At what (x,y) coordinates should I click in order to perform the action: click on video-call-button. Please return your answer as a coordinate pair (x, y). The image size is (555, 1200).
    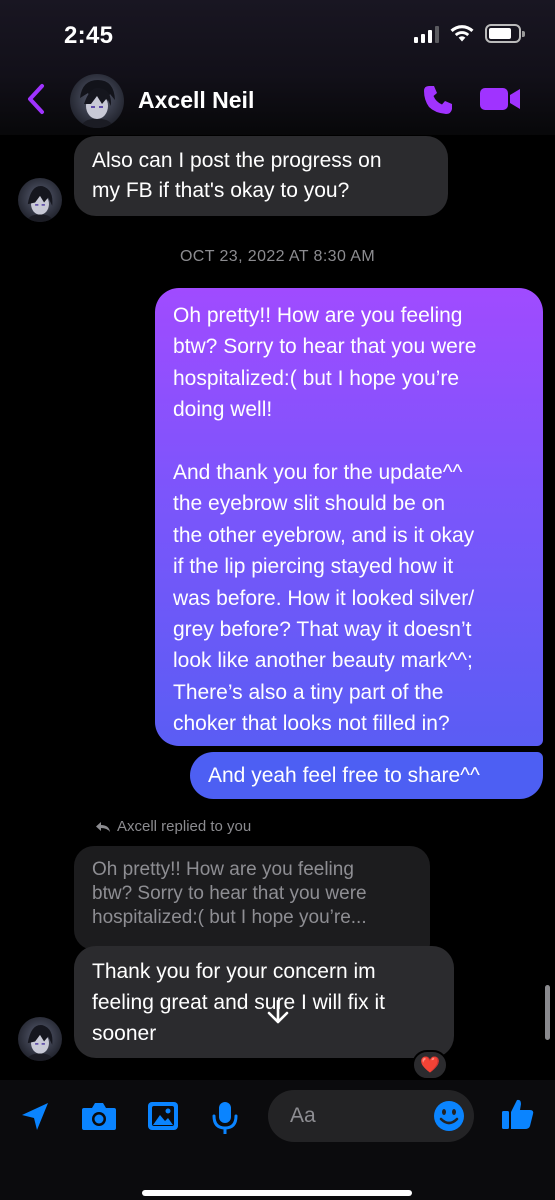
    Looking at the image, I should click on (500, 99).